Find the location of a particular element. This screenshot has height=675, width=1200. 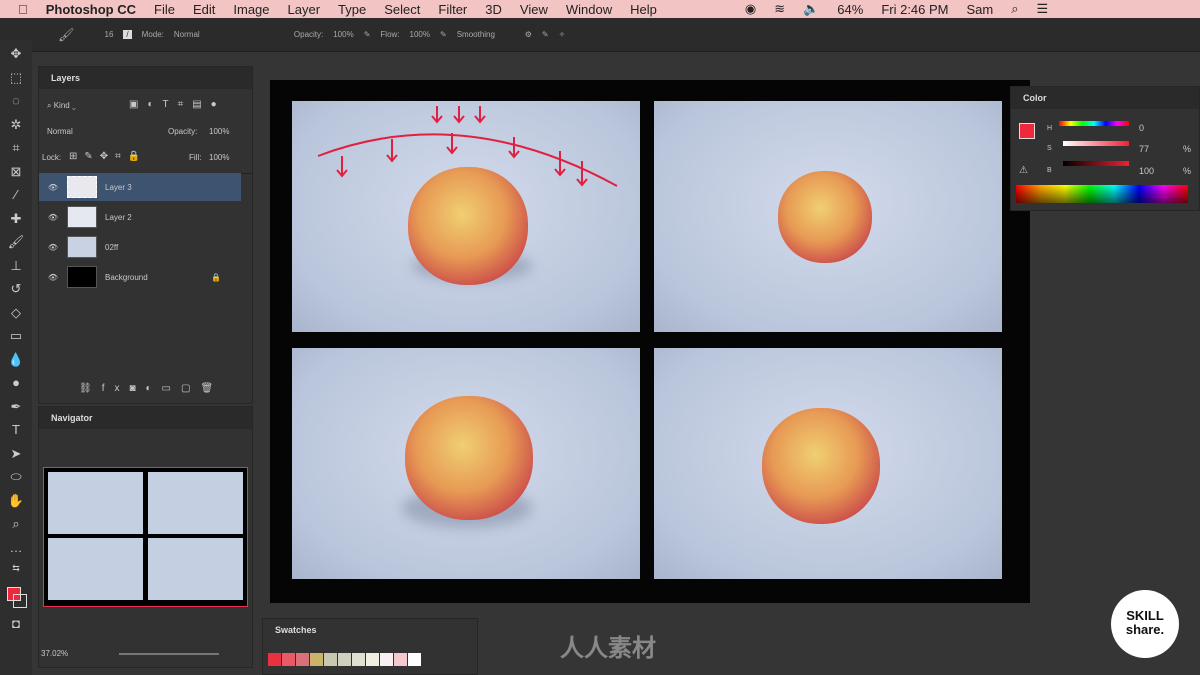

menu-3d: 3D is located at coordinates (493, 9).